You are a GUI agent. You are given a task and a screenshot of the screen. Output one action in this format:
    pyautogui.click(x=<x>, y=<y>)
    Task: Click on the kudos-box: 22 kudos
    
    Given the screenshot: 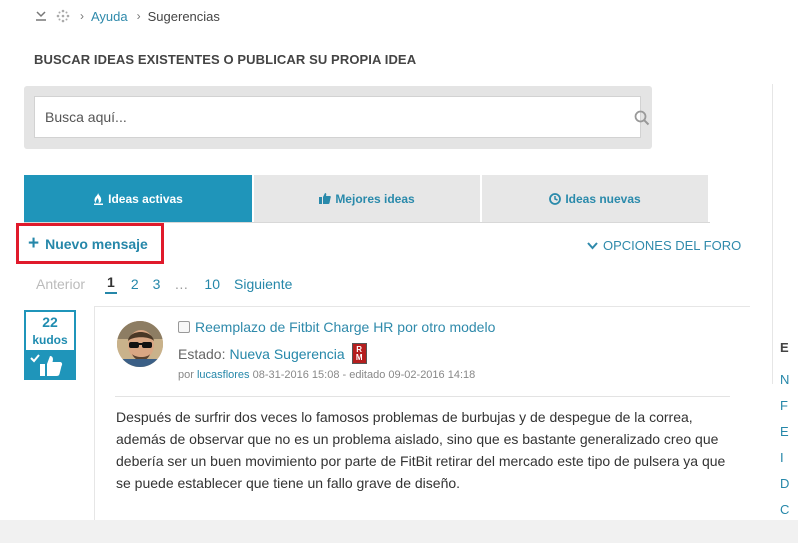 What is the action you would take?
    pyautogui.click(x=50, y=345)
    